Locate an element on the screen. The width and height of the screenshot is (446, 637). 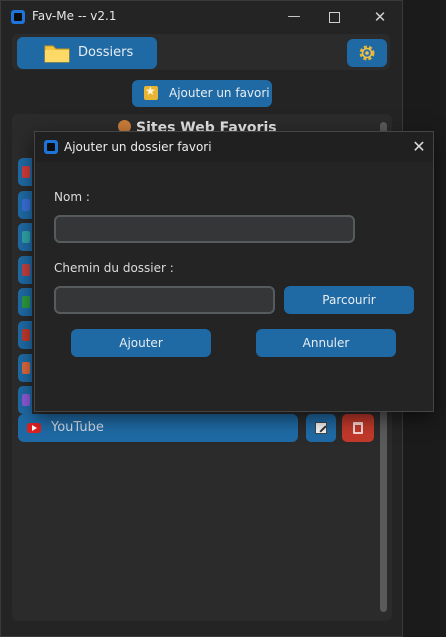
dialog-title-bar: Ajouter un dossier favori ✕ is located at coordinates (234, 147).